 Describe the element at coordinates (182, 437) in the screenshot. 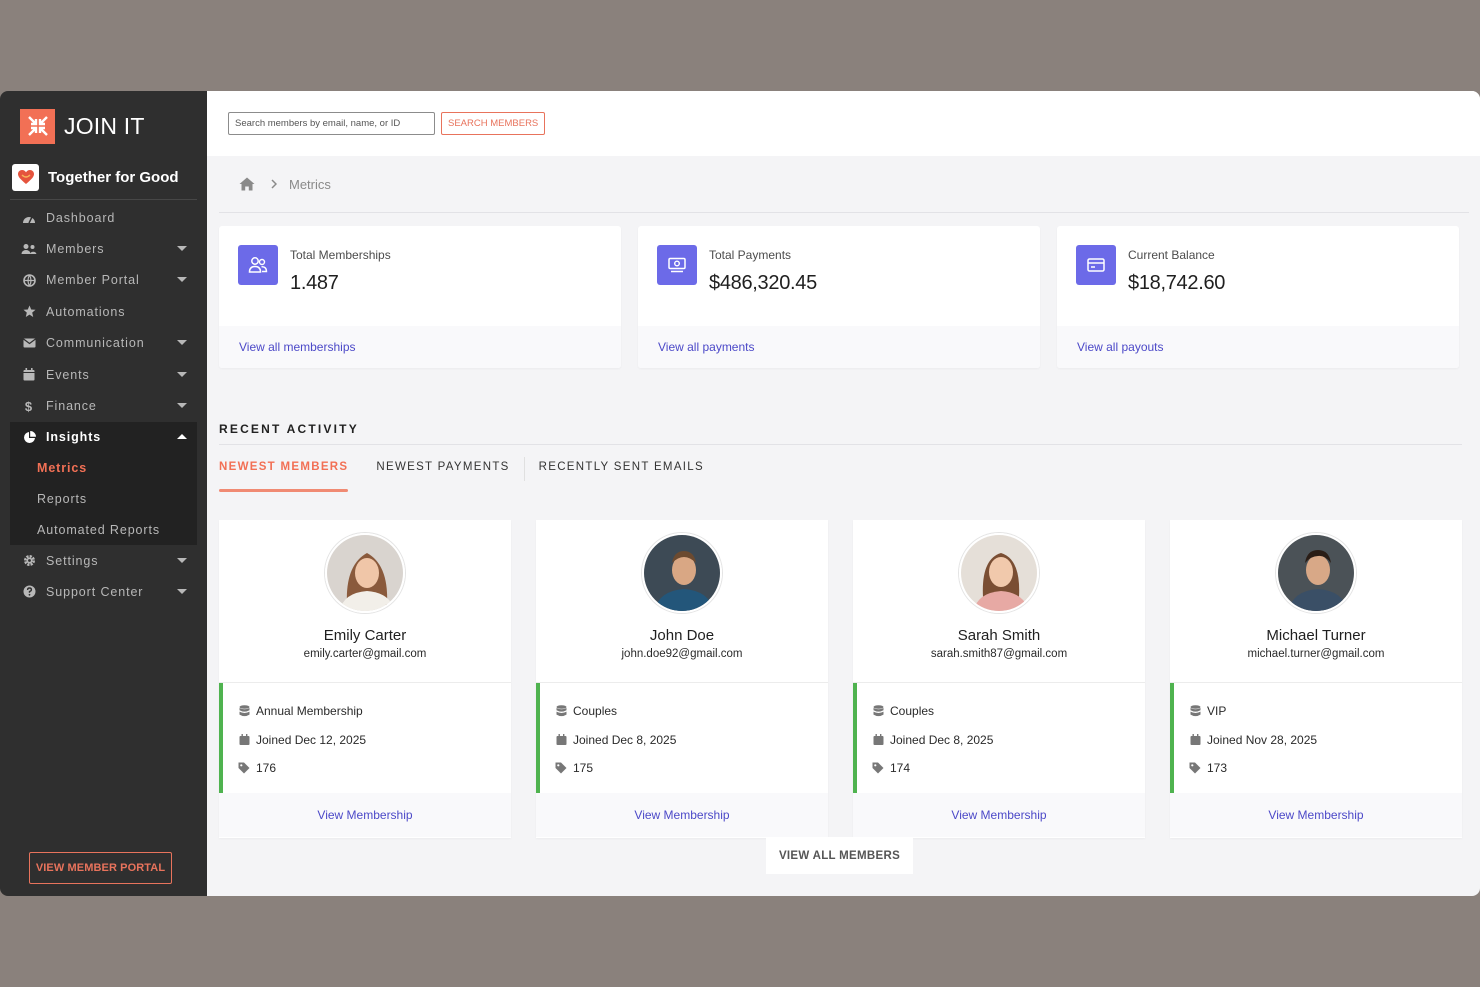

I see `chevron-up-icon` at that location.